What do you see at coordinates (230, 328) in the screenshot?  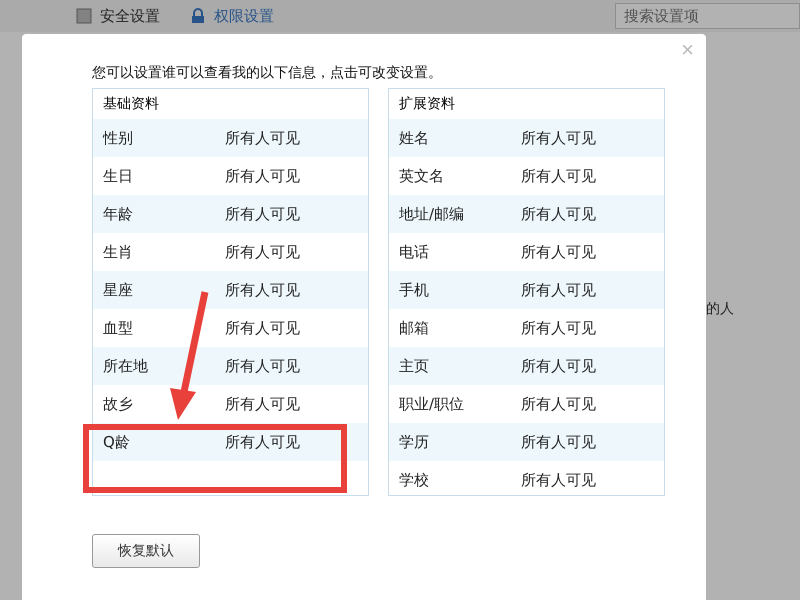 I see `privacy-row: 血型 所有人可见` at bounding box center [230, 328].